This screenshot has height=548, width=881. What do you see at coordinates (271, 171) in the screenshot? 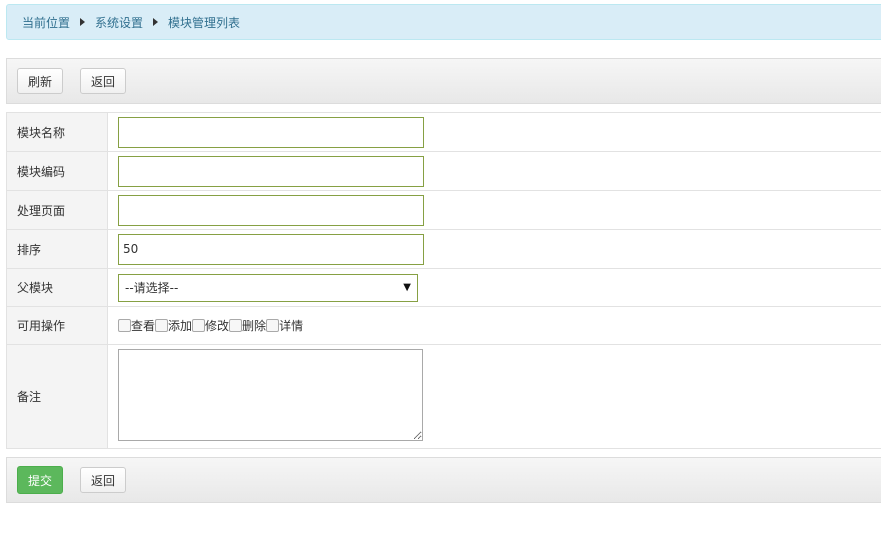
I see `module-code-input` at bounding box center [271, 171].